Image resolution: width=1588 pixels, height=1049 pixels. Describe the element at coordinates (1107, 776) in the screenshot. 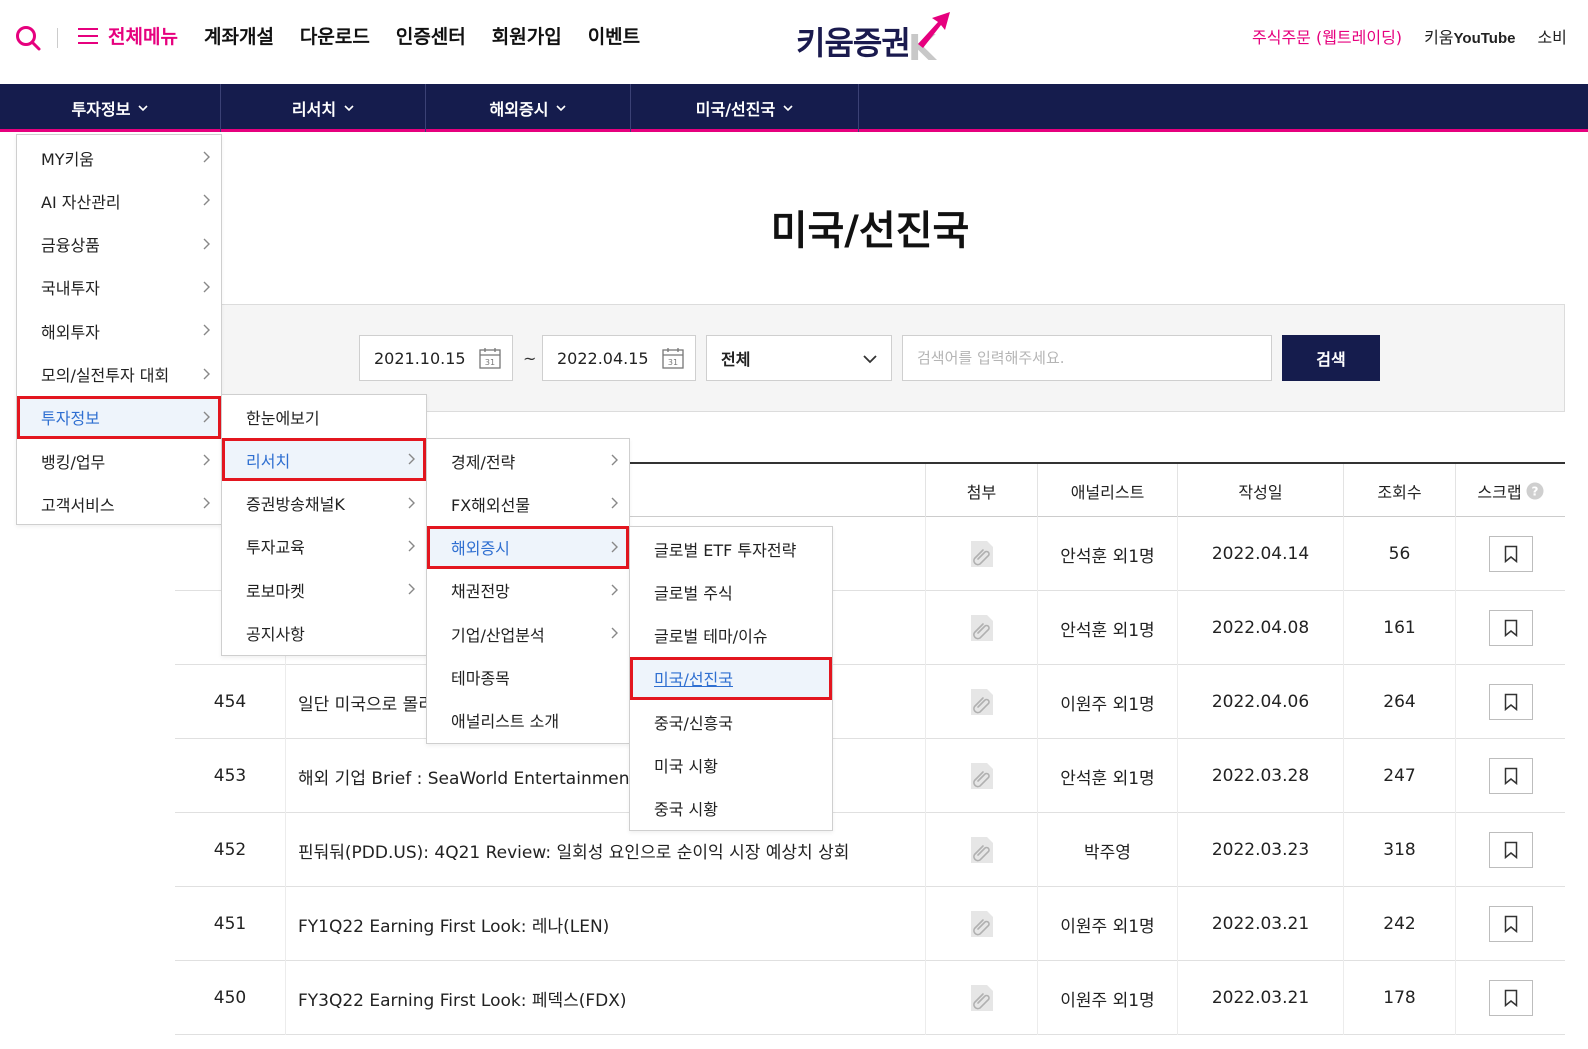

I see `row-analyst: 안석훈 외1명` at that location.